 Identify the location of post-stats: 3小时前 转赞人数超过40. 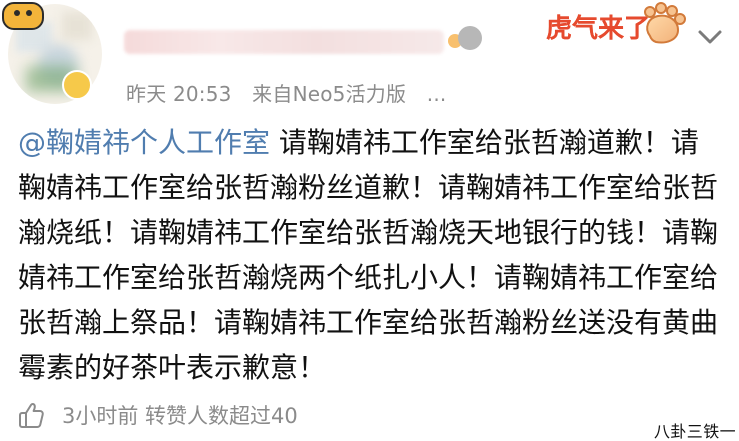
(180, 416).